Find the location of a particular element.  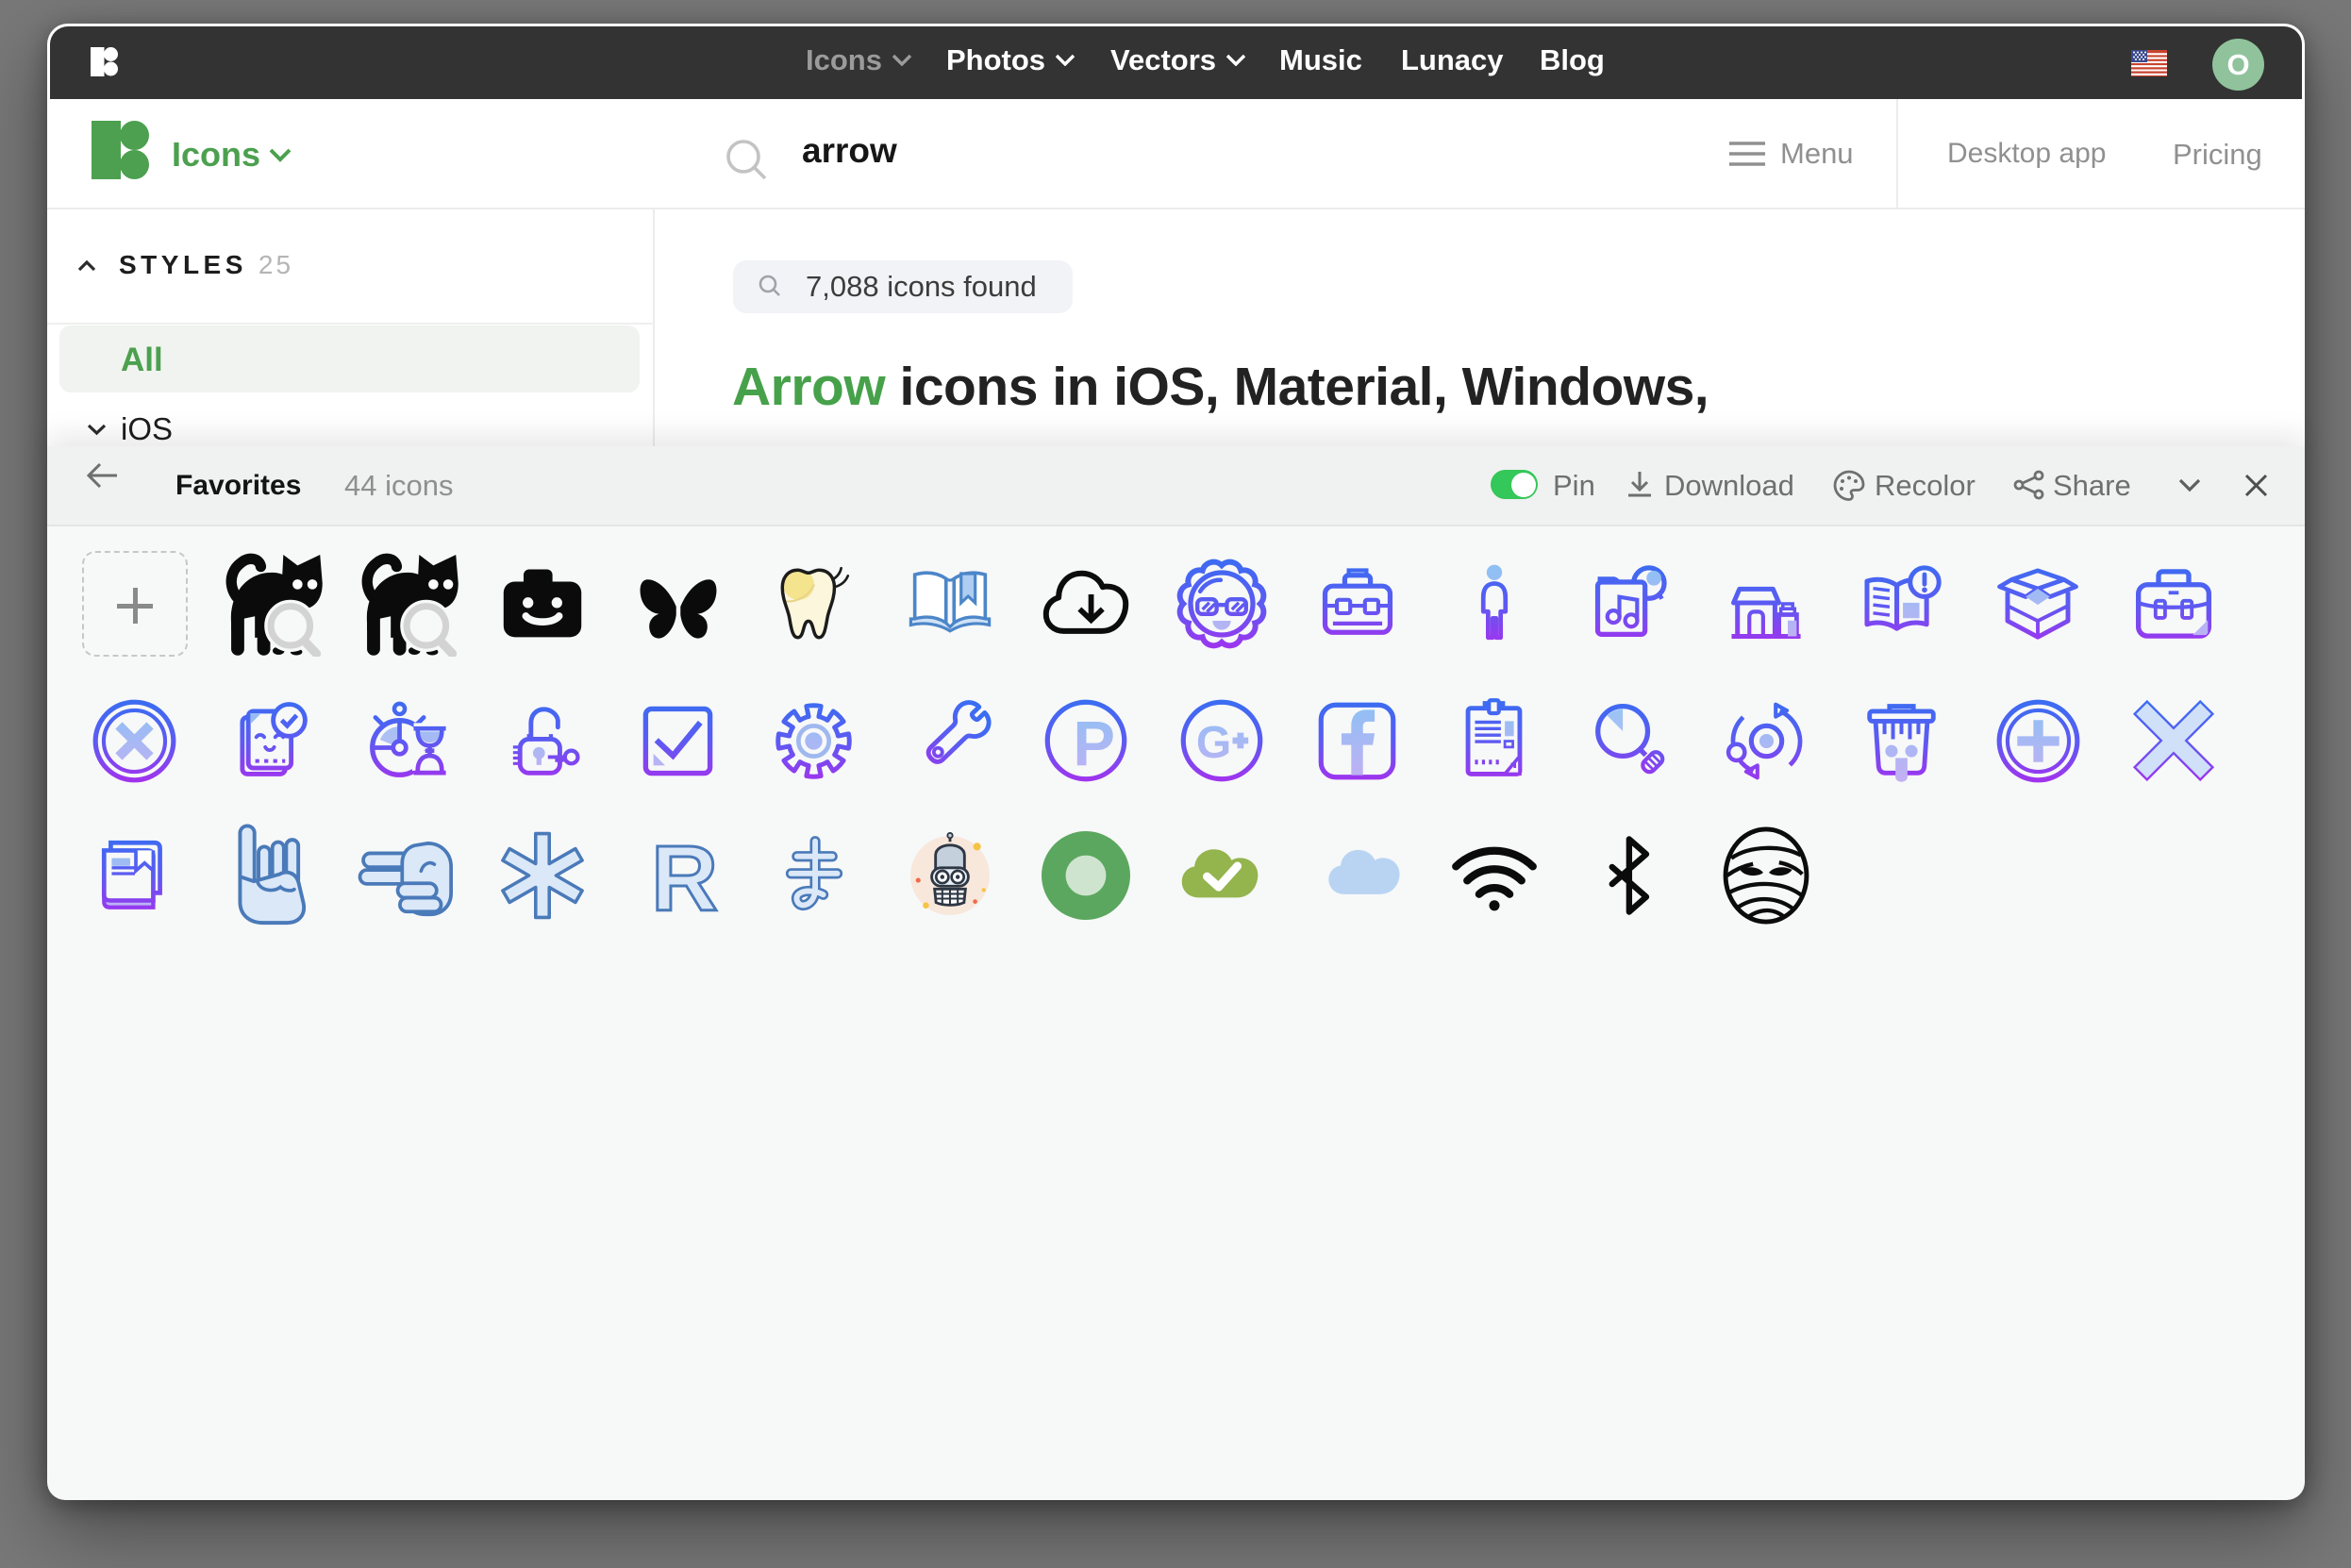

svg-text: R is located at coordinates (684, 875).